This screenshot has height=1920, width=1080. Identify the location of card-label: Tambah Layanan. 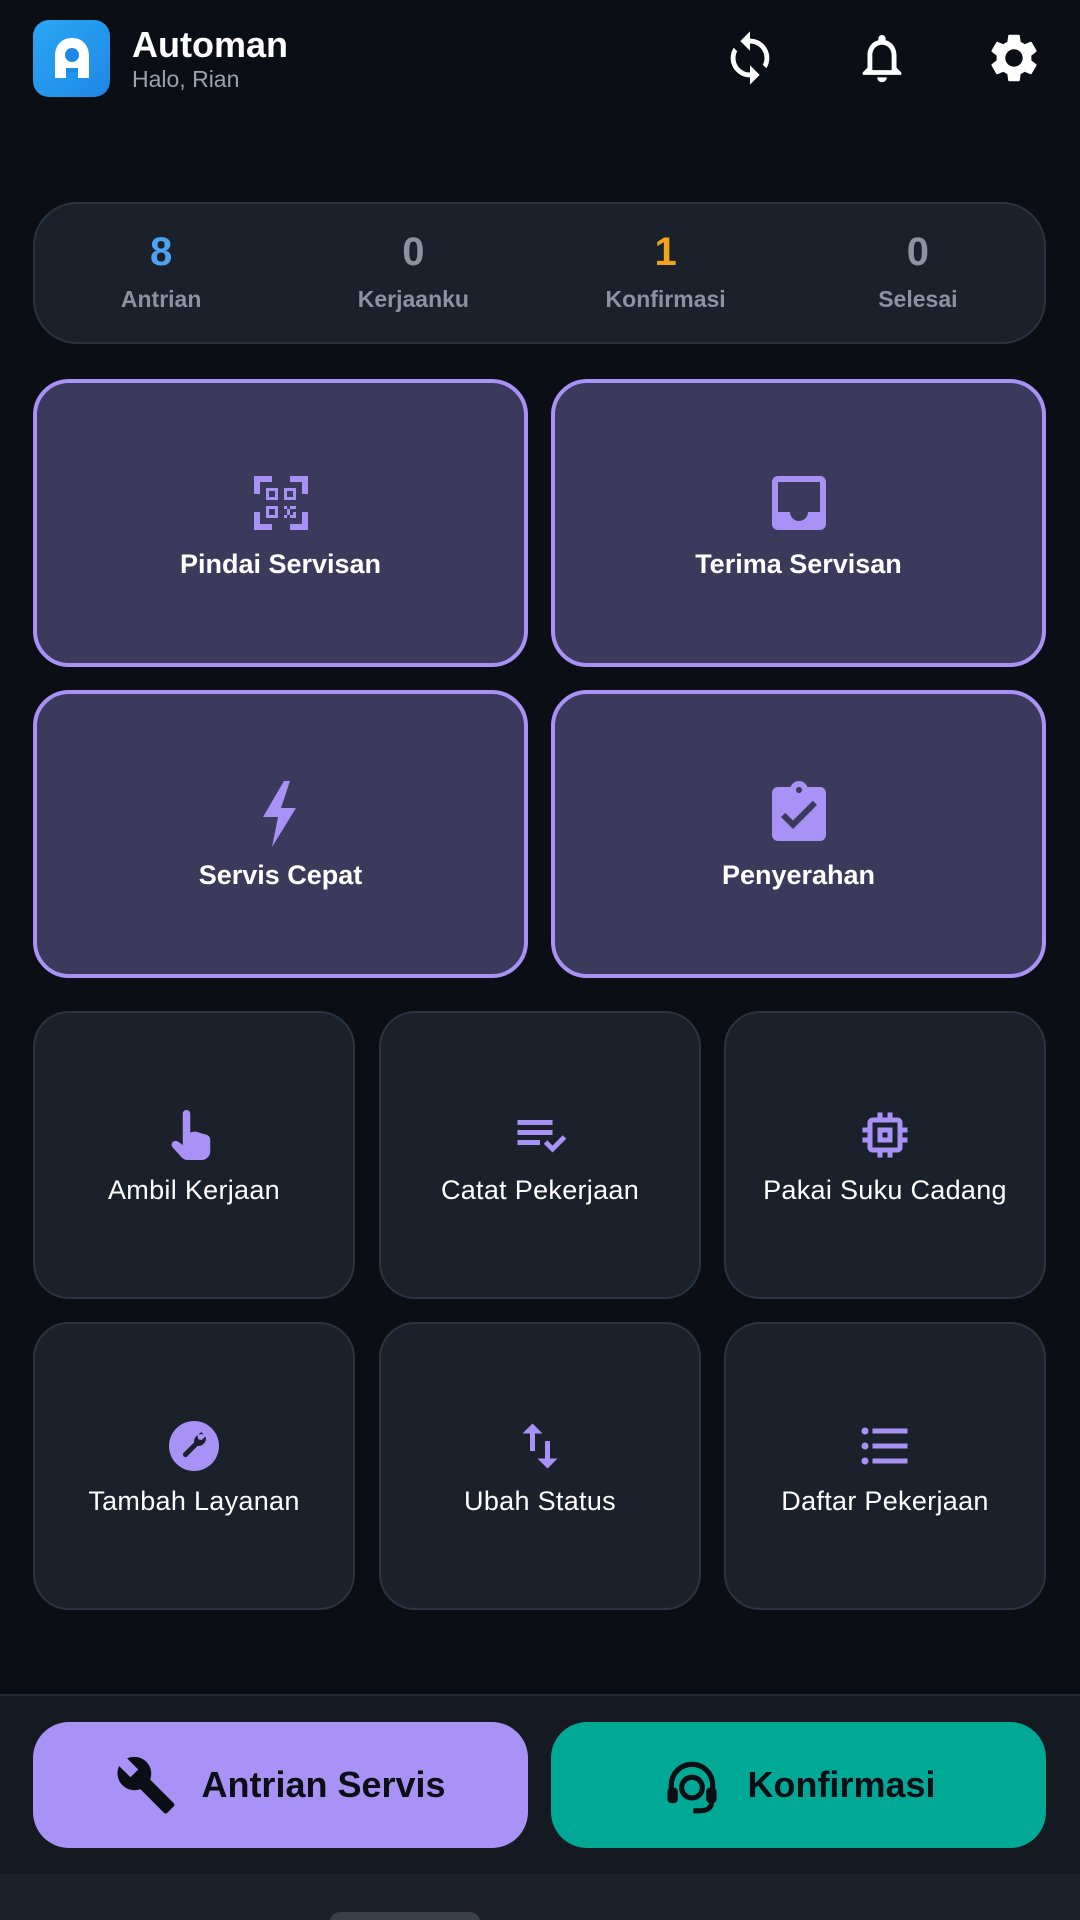
(194, 1500).